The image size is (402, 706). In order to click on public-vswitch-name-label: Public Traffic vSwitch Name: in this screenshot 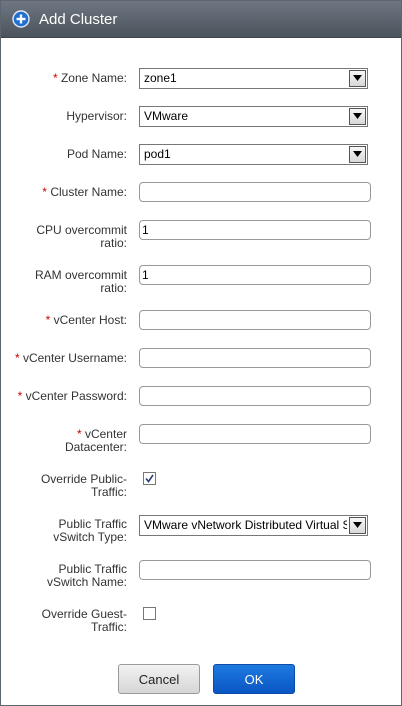, I will do `click(64, 576)`.